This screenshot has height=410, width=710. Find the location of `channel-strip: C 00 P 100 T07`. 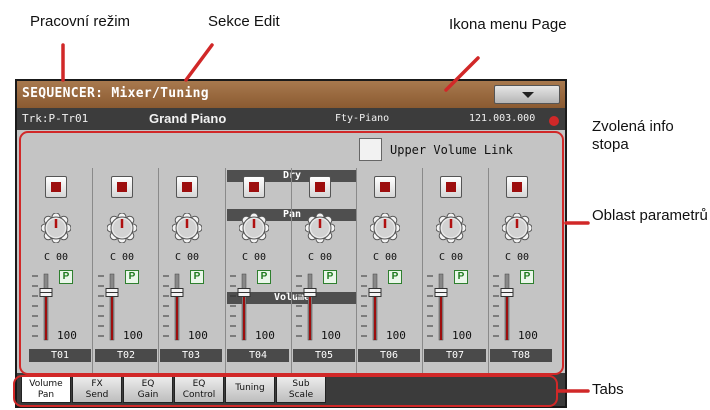

channel-strip: C 00 P 100 T07 is located at coordinates (455, 270).